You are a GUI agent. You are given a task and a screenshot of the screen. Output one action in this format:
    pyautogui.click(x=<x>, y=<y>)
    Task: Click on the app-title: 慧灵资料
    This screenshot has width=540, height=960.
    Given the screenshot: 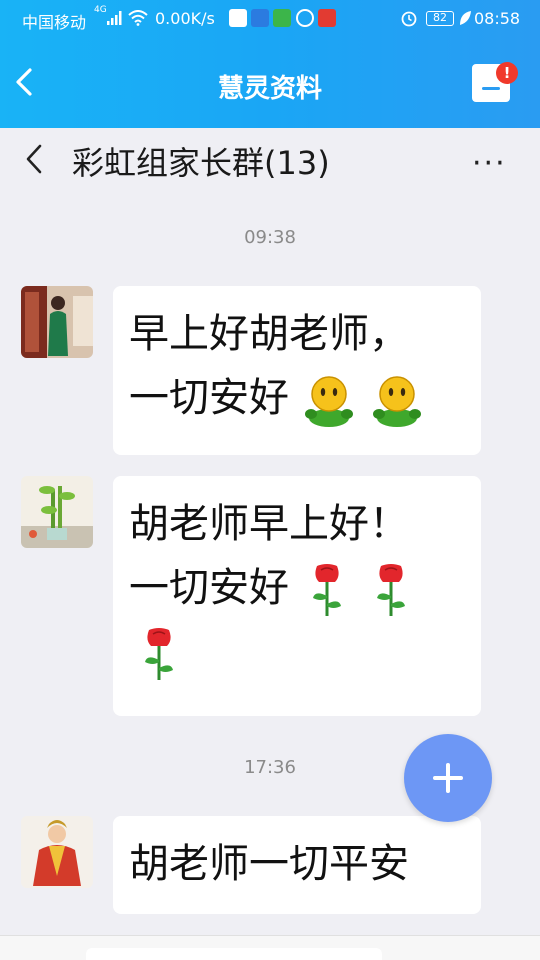 What is the action you would take?
    pyautogui.click(x=269, y=89)
    